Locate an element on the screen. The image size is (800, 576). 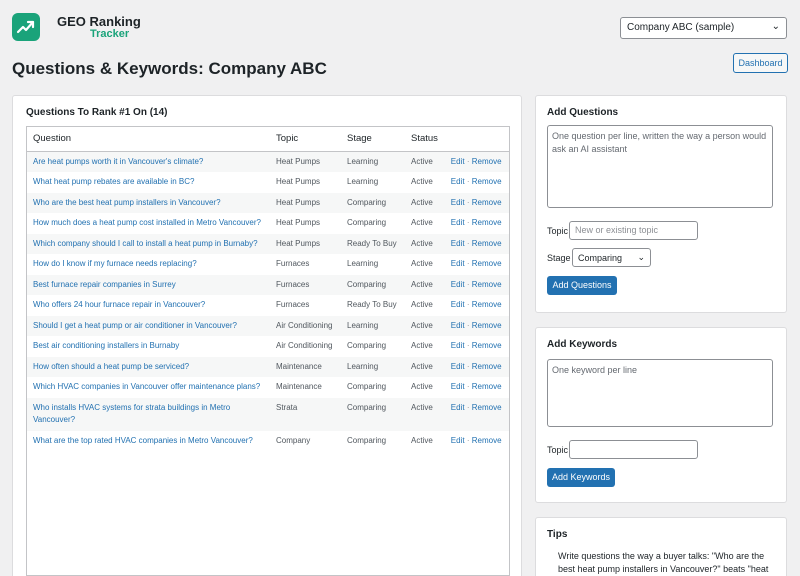
add-keywords-title: Add Keywords is located at coordinates (582, 344).